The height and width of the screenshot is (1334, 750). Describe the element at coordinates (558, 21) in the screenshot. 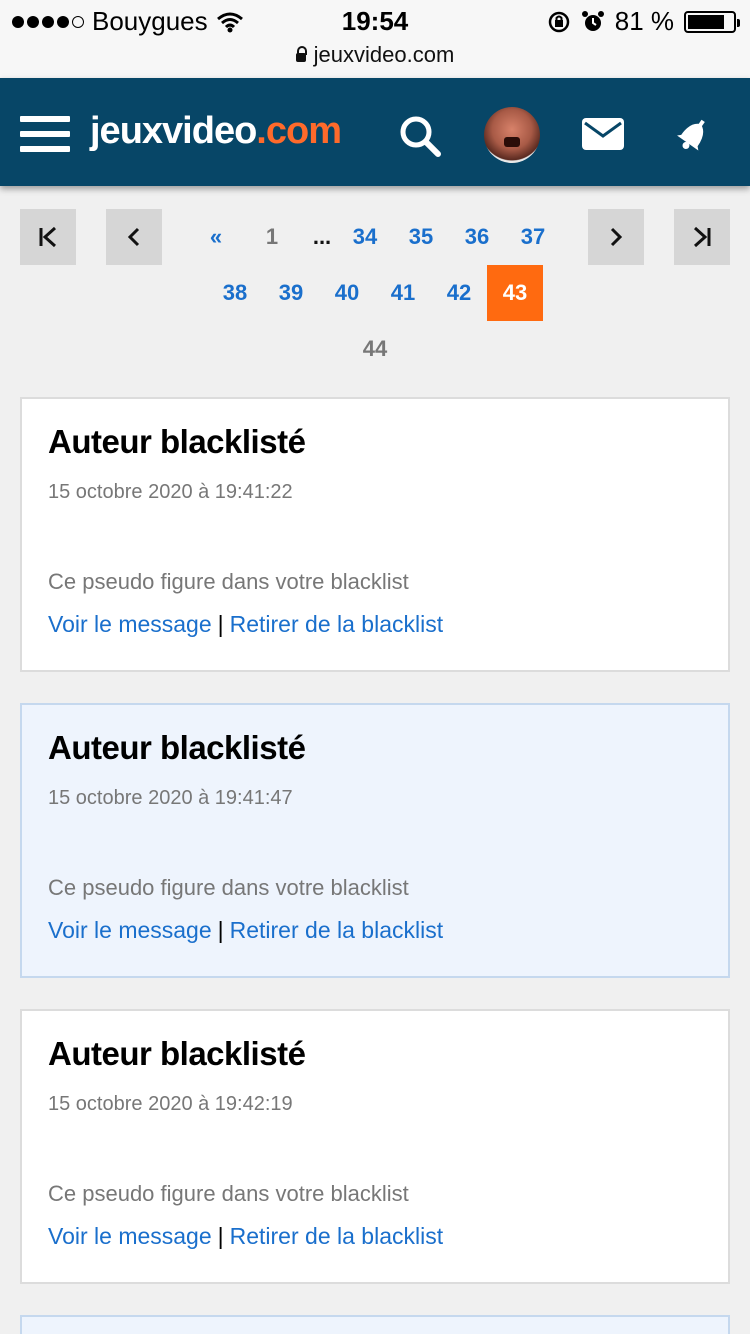

I see `orientation-lock-icon` at that location.